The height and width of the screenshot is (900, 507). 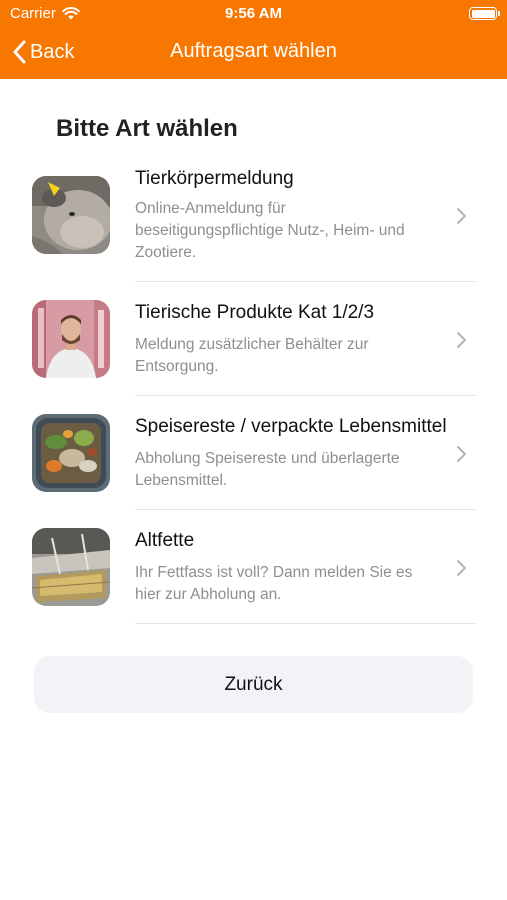 What do you see at coordinates (484, 13) in the screenshot?
I see `battery-icon` at bounding box center [484, 13].